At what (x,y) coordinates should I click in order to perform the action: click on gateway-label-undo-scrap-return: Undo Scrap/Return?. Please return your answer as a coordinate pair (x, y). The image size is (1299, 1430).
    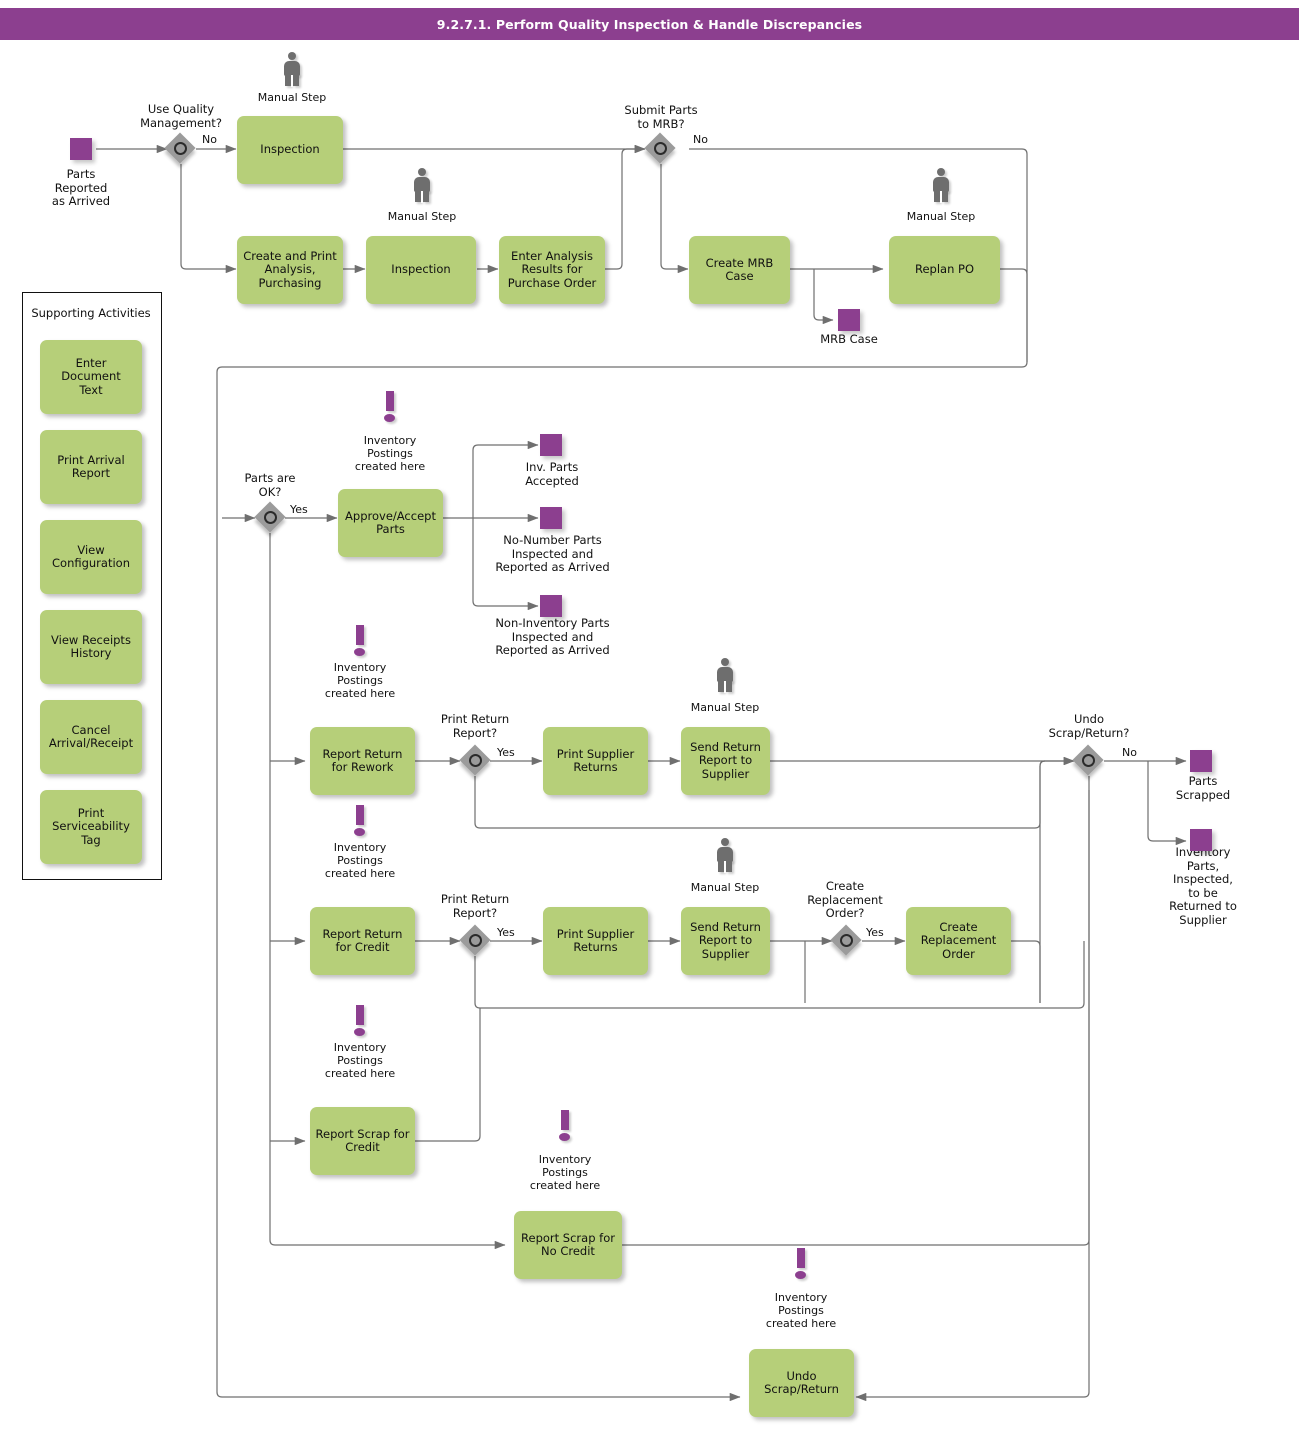
    Looking at the image, I should click on (1089, 726).